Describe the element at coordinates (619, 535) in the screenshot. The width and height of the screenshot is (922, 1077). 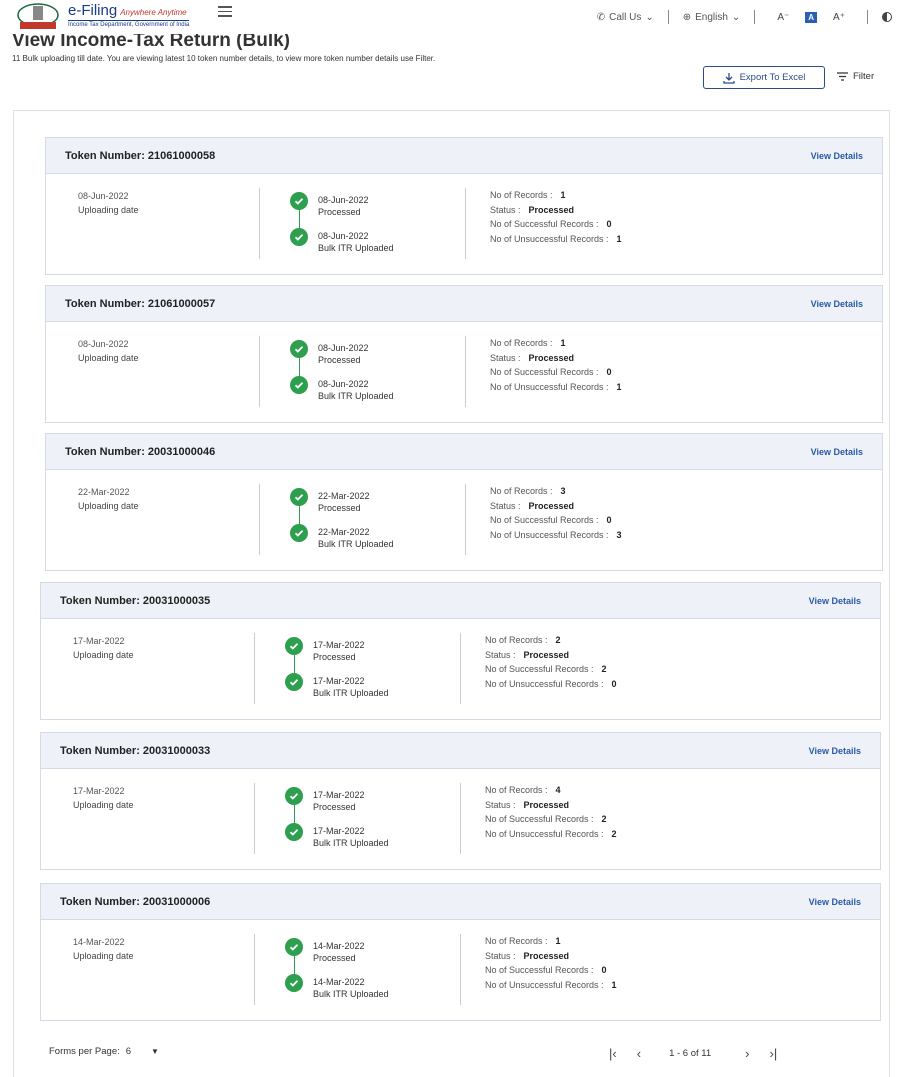
I see `unsuccessful-value: 3` at that location.